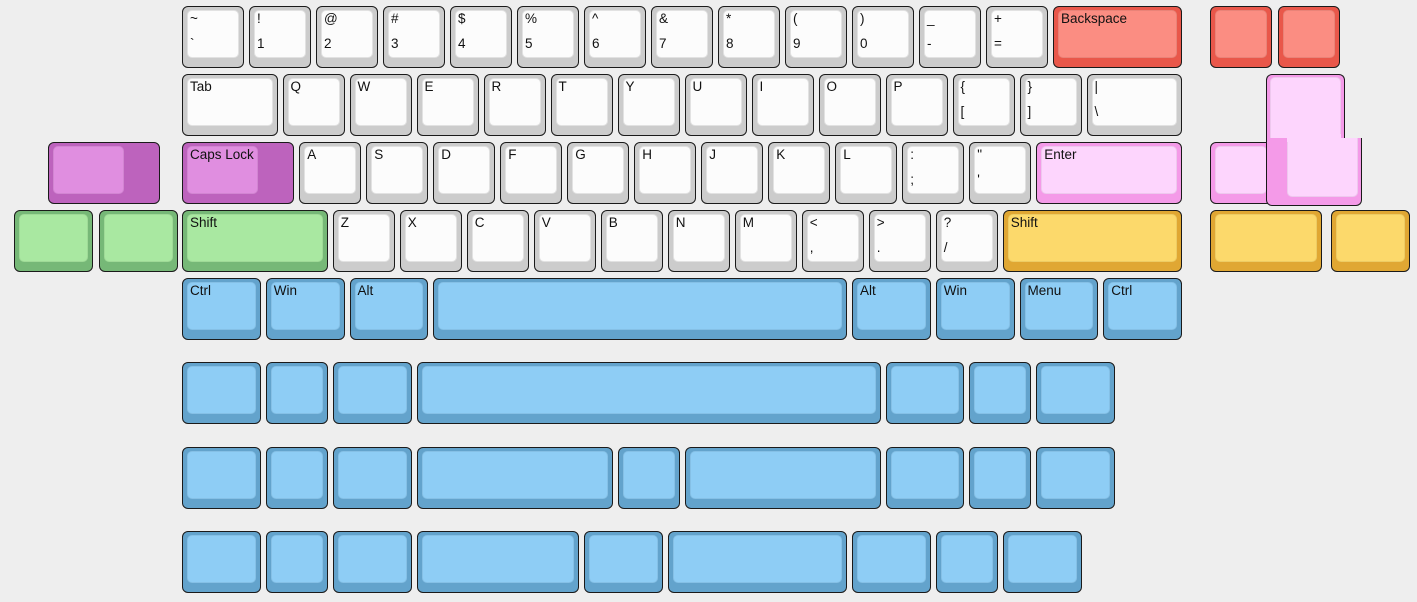  I want to click on keycap-k-rshift: Shift, so click(1092, 241).